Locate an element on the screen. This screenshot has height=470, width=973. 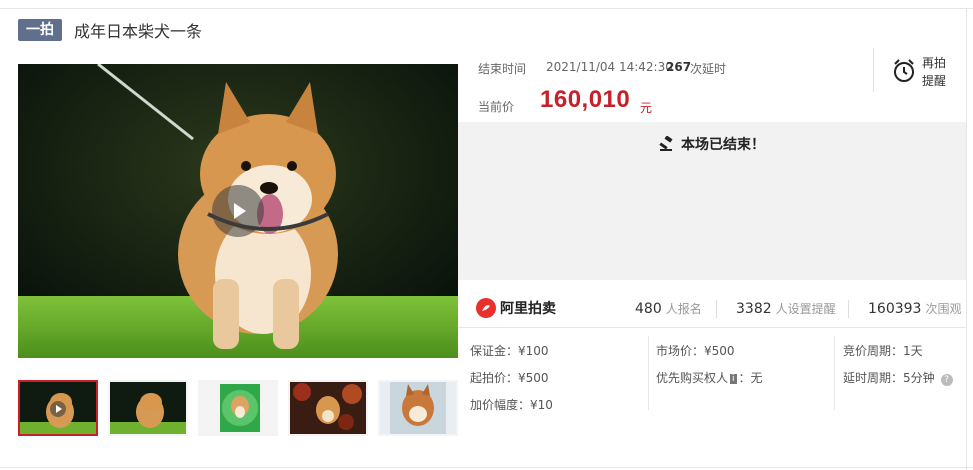
remind-button: 再拍 提醒 is located at coordinates (925, 74).